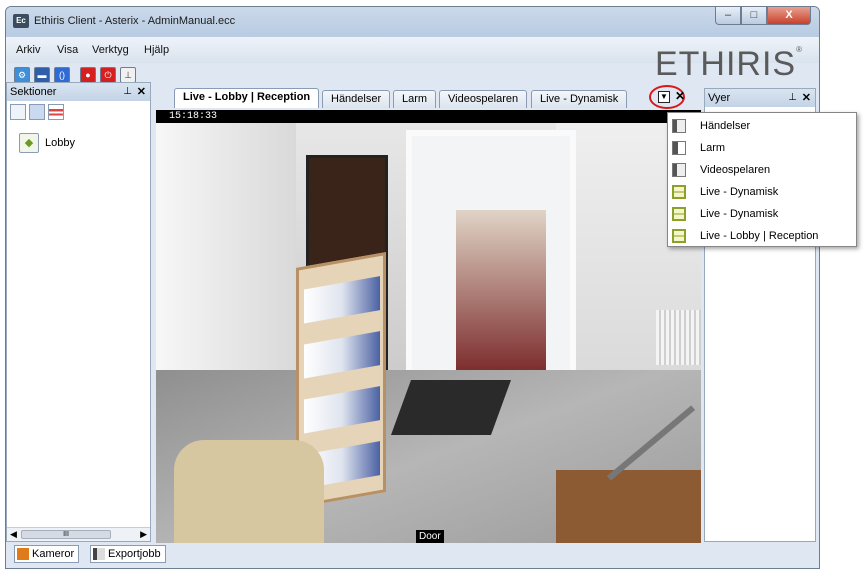 The height and width of the screenshot is (569, 864). Describe the element at coordinates (18, 112) in the screenshot. I see `tree-view-icon` at that location.